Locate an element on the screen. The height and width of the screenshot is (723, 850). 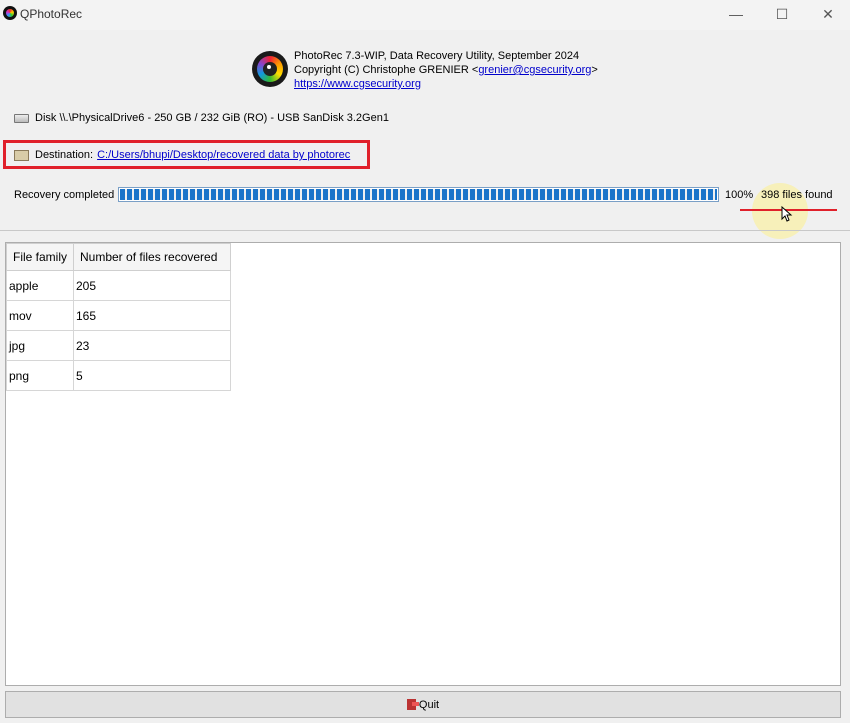
count-cell: 5 is located at coordinates (152, 375).